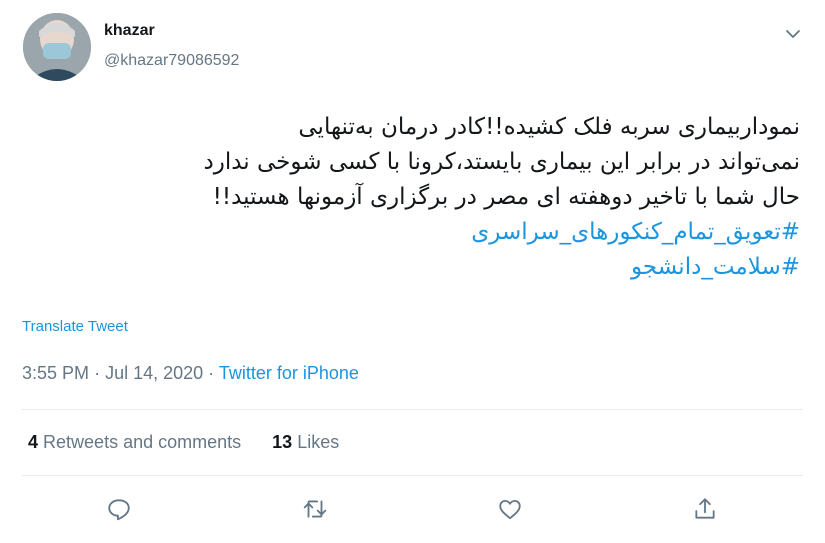 Image resolution: width=825 pixels, height=543 pixels. What do you see at coordinates (289, 373) in the screenshot?
I see `tweet-source-link: Twitter for iPhone` at bounding box center [289, 373].